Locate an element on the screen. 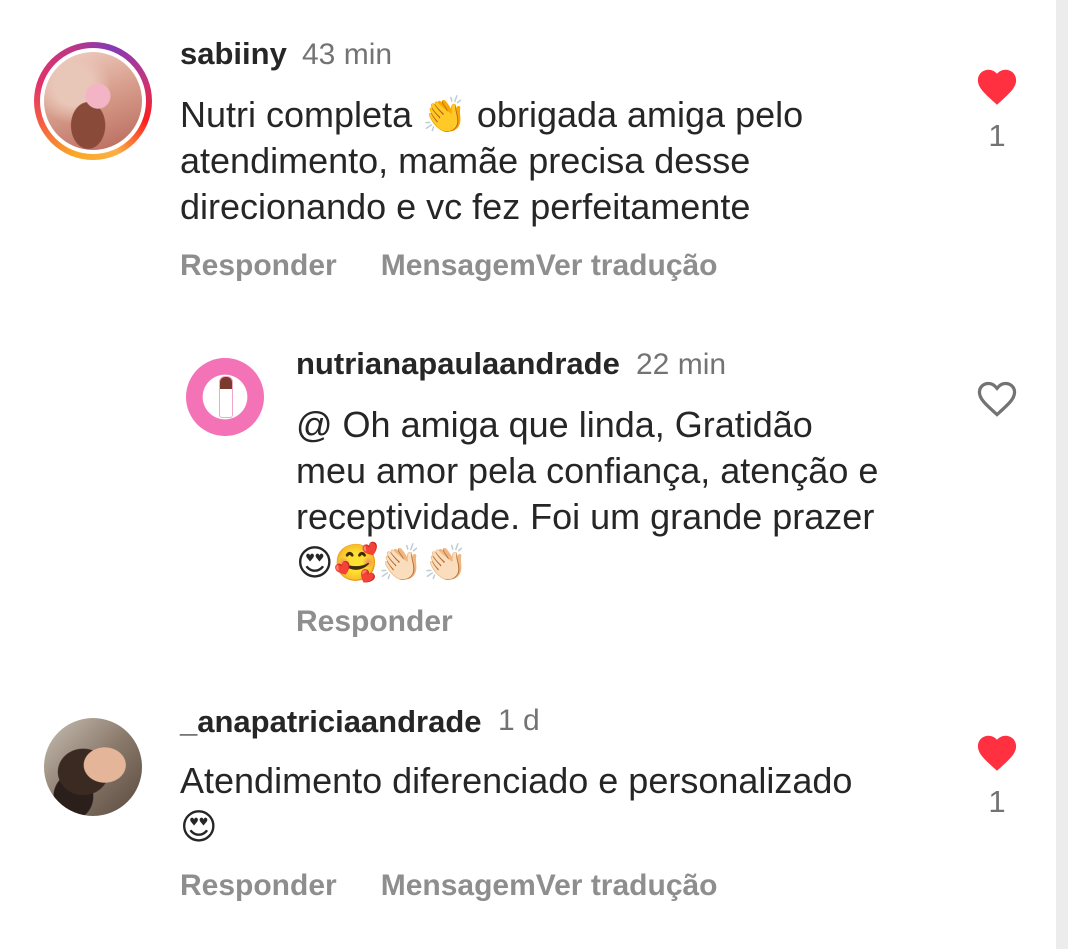 Image resolution: width=1080 pixels, height=949 pixels. comment-timestamp: 22 min is located at coordinates (681, 364).